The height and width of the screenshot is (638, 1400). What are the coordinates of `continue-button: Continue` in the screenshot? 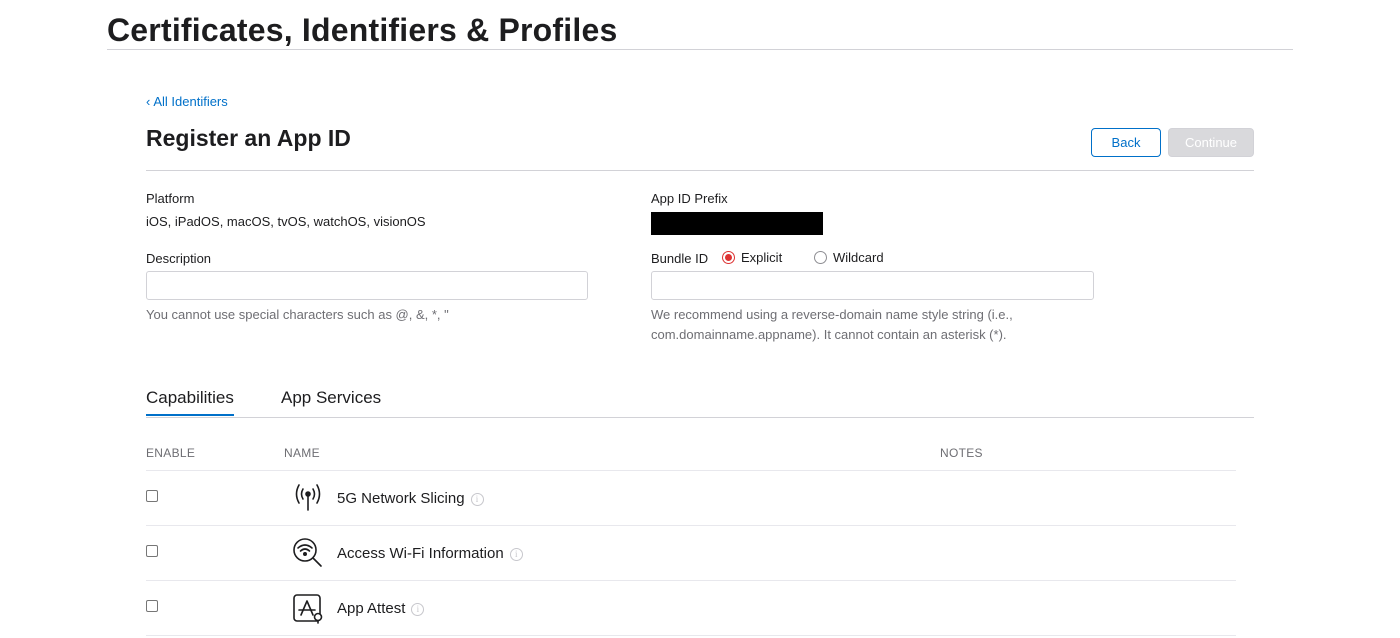 It's located at (1211, 142).